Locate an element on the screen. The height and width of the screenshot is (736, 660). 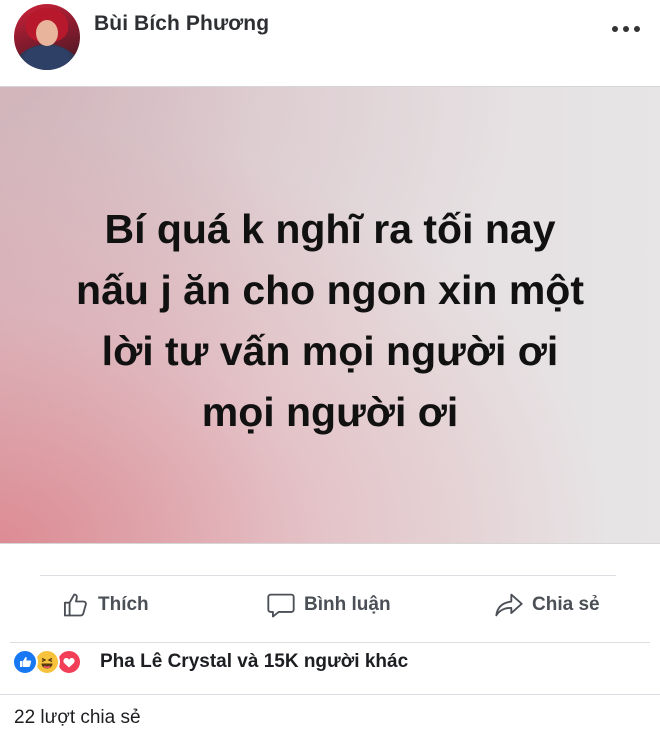
like-button: Thích is located at coordinates (105, 605).